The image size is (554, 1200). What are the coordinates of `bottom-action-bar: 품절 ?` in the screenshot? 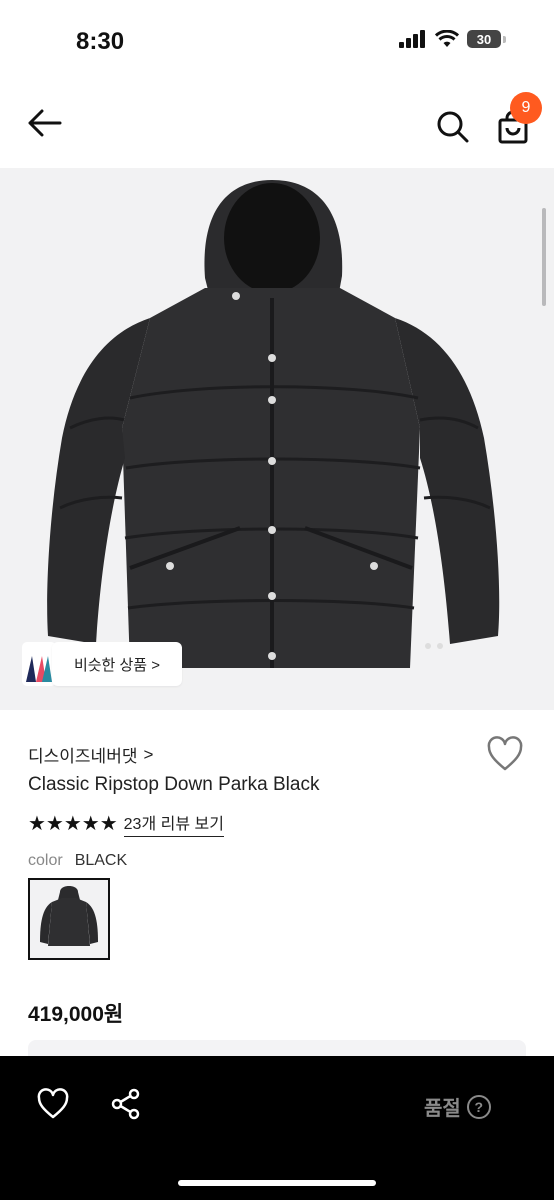 It's located at (277, 1128).